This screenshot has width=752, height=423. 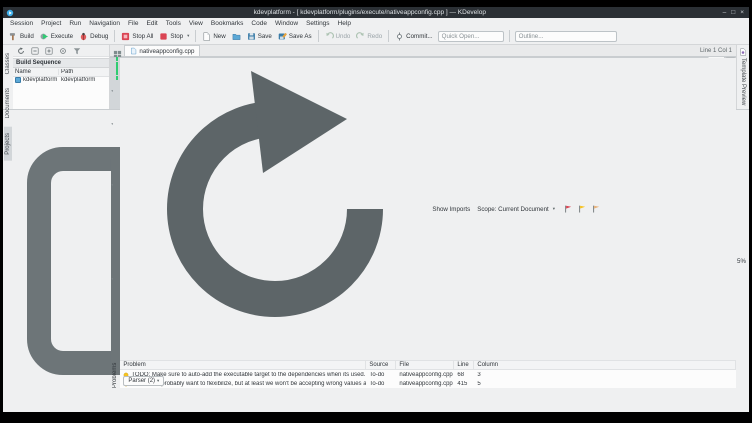 I want to click on minimize-button: –, so click(x=725, y=12).